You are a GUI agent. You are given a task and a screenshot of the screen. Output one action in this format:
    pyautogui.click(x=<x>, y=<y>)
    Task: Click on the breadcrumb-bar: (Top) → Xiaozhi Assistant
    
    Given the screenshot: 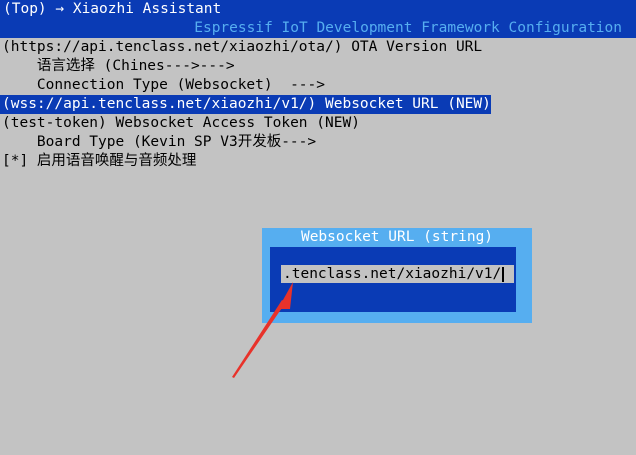 What is the action you would take?
    pyautogui.click(x=318, y=9)
    